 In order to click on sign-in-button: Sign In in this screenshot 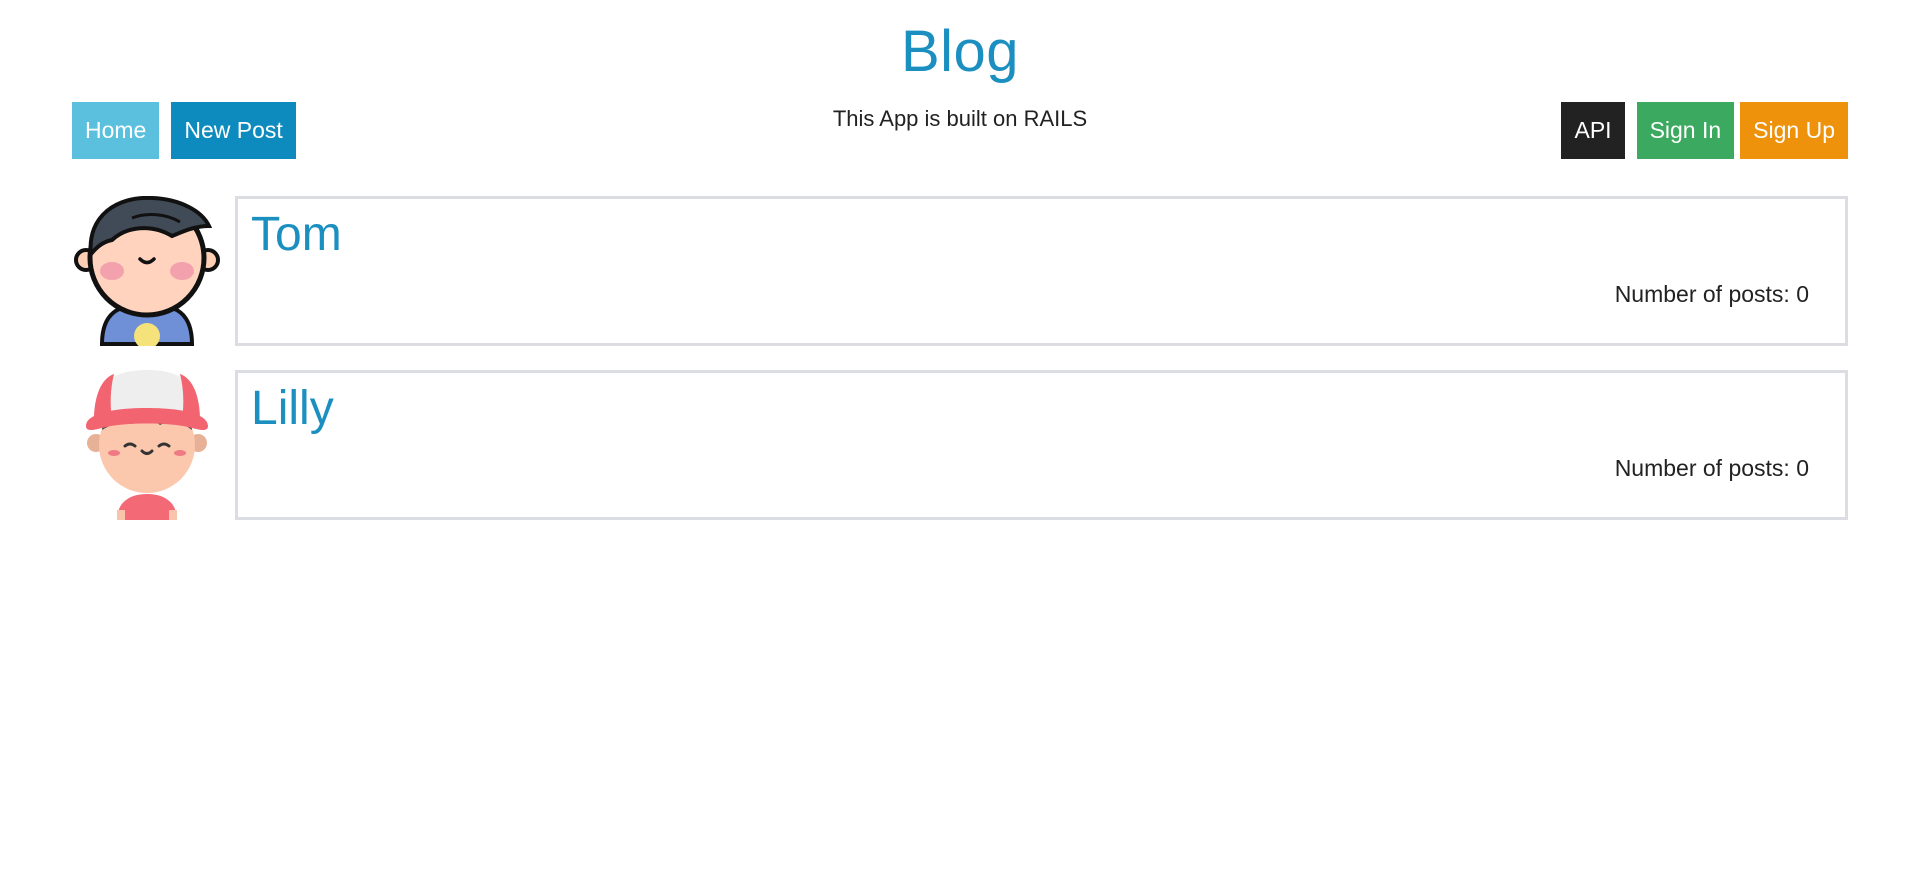, I will do `click(1685, 130)`.